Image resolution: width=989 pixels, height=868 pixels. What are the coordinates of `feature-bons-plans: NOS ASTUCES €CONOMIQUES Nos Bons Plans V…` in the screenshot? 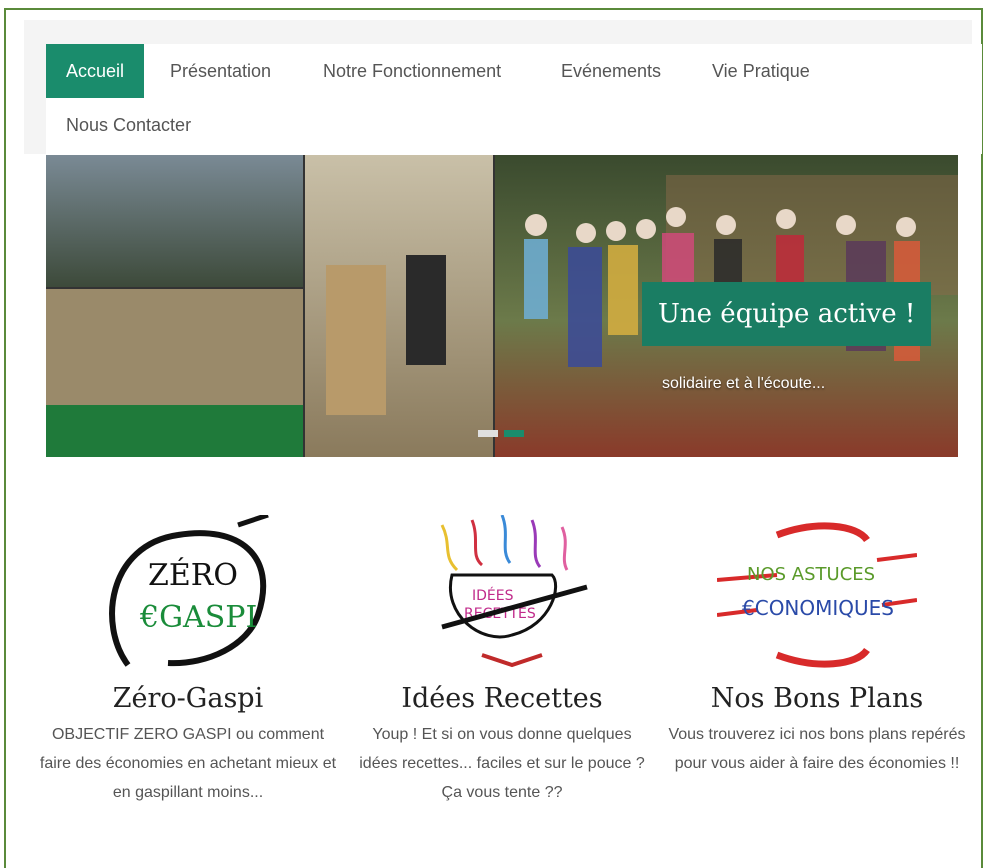 It's located at (817, 646).